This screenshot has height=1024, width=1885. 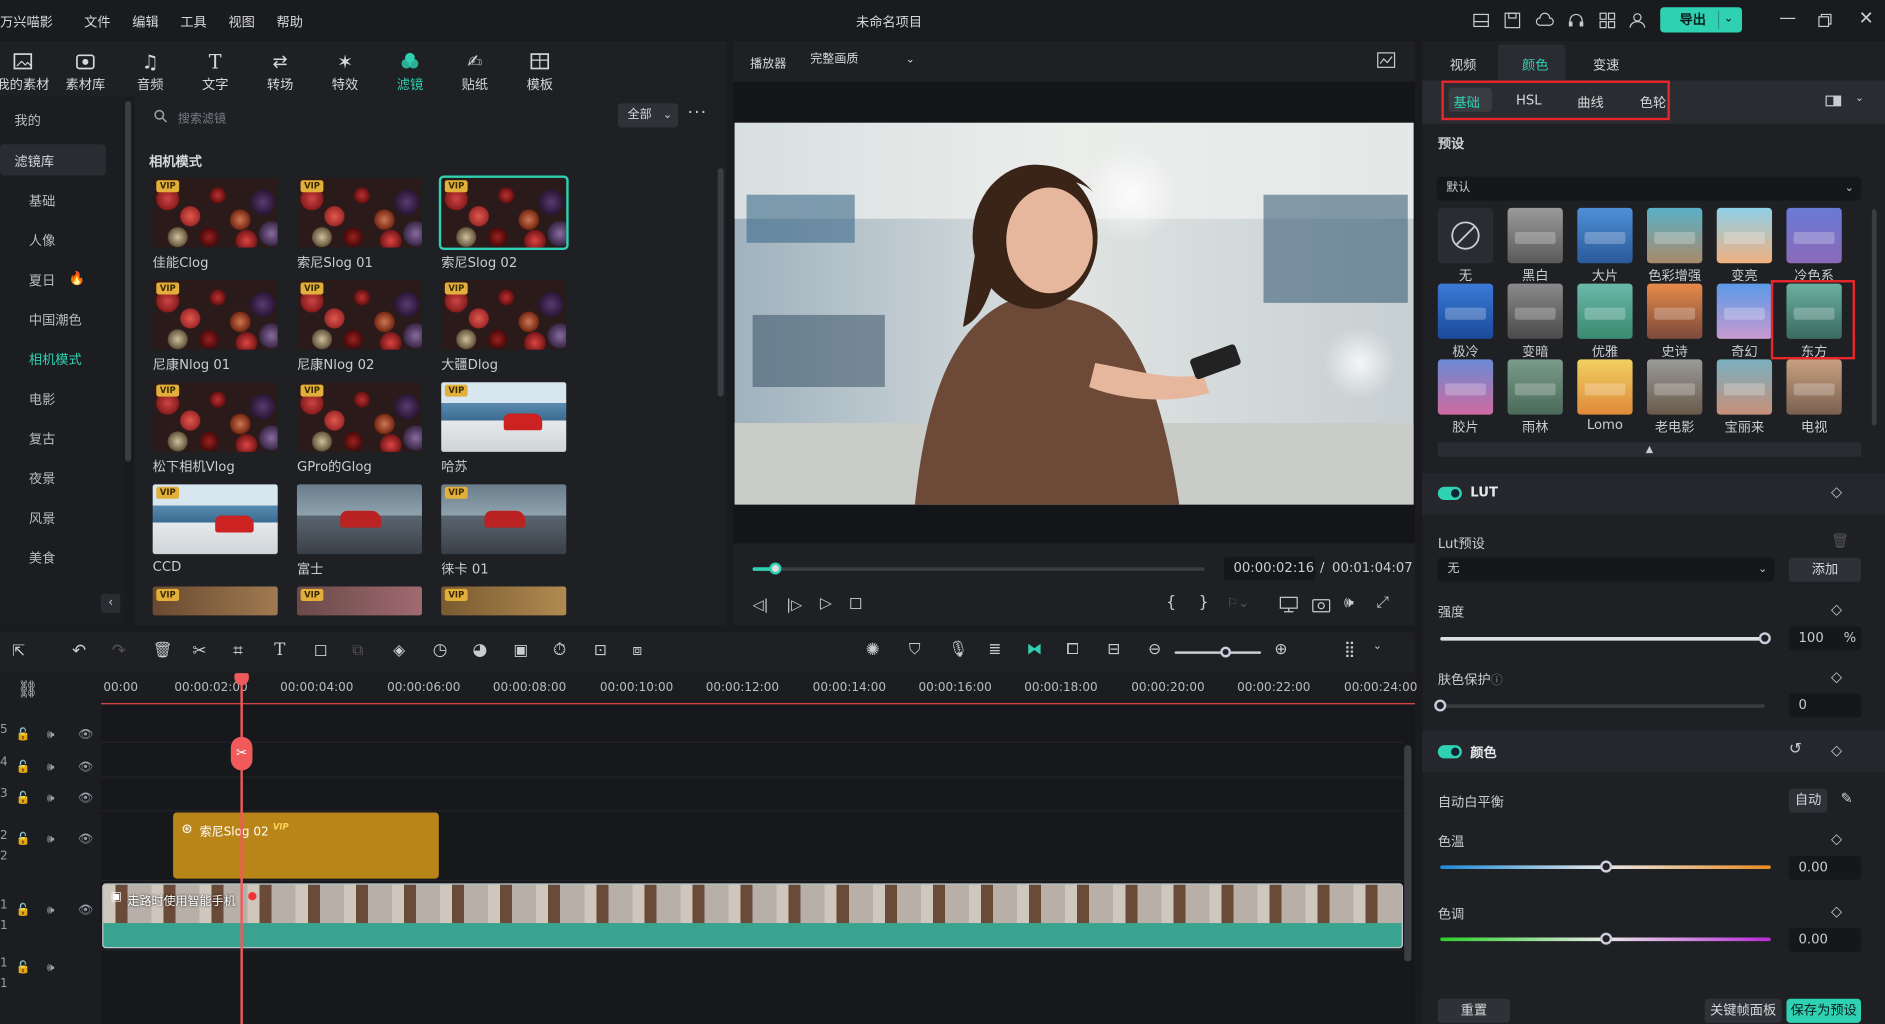 What do you see at coordinates (1237, 603) in the screenshot?
I see `marker-icon: ⚐⌄` at bounding box center [1237, 603].